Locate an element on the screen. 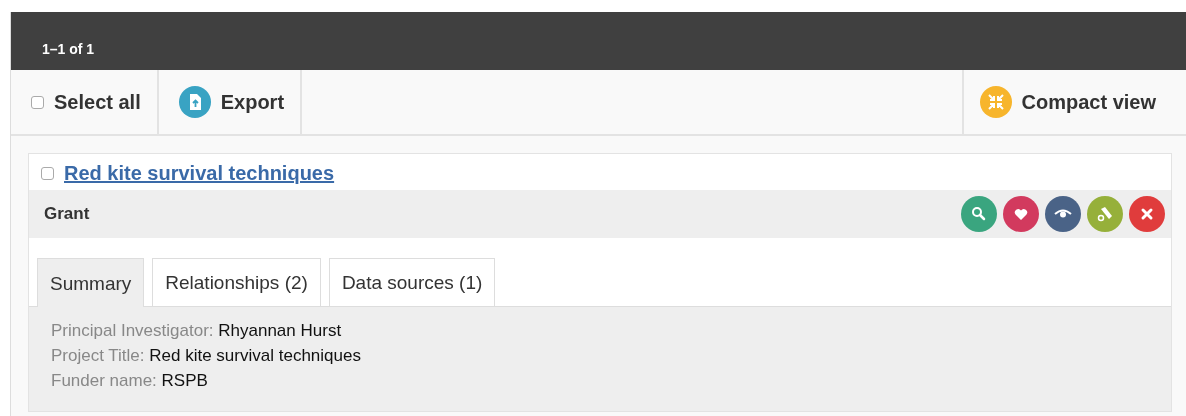 Image resolution: width=1186 pixels, height=416 pixels. close-icon is located at coordinates (1147, 214).